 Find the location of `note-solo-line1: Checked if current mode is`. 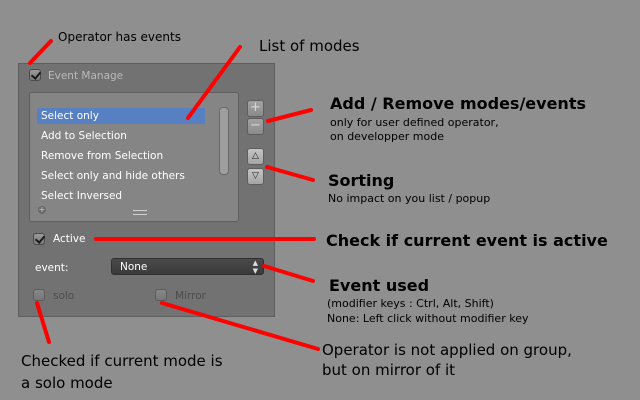

note-solo-line1: Checked if current mode is is located at coordinates (122, 361).